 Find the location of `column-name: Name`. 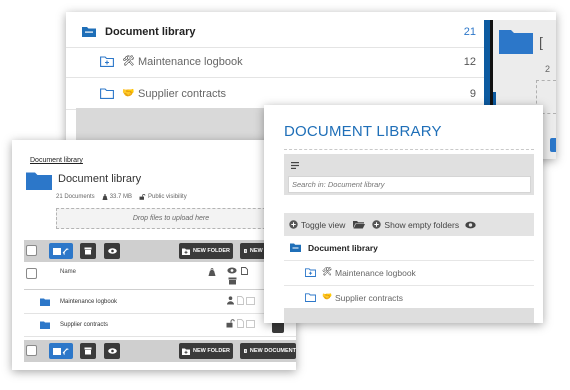

column-name: Name is located at coordinates (68, 272).